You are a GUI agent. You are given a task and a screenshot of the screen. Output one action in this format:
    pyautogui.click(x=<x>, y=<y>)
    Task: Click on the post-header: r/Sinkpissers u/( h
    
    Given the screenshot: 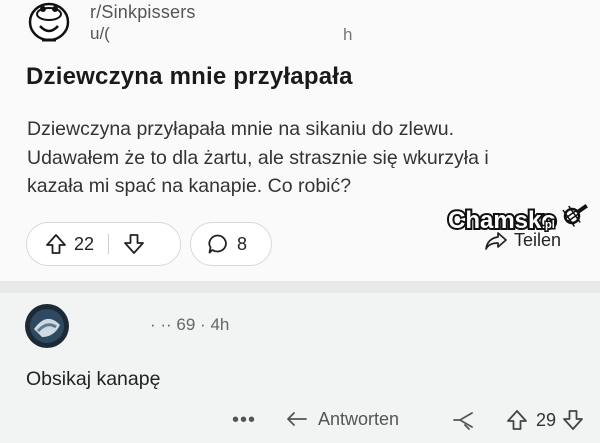 What is the action you would take?
    pyautogui.click(x=300, y=25)
    